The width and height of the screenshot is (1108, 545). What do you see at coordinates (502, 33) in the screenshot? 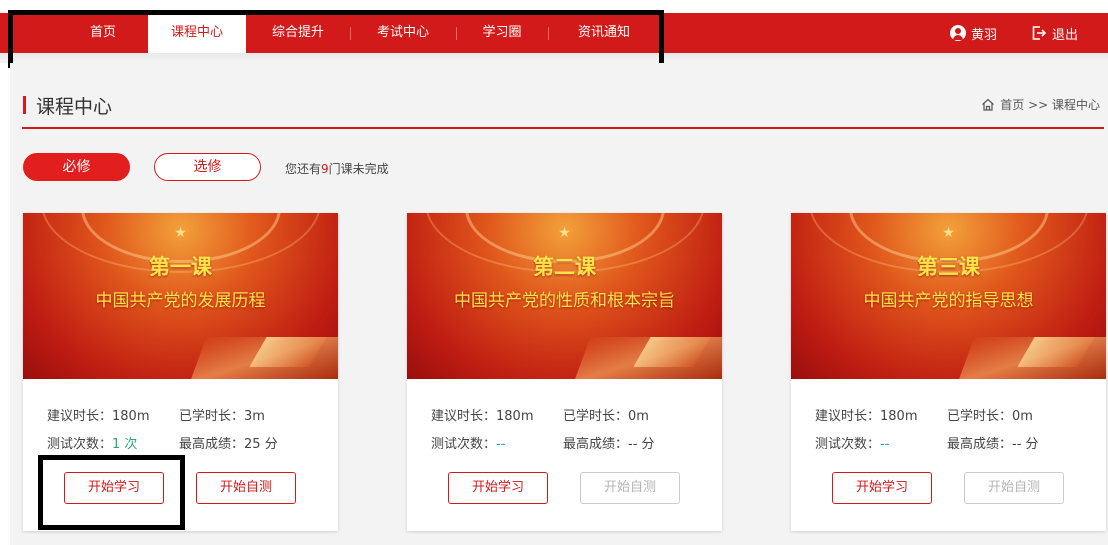
I see `nav-study-circle: 学习圈` at bounding box center [502, 33].